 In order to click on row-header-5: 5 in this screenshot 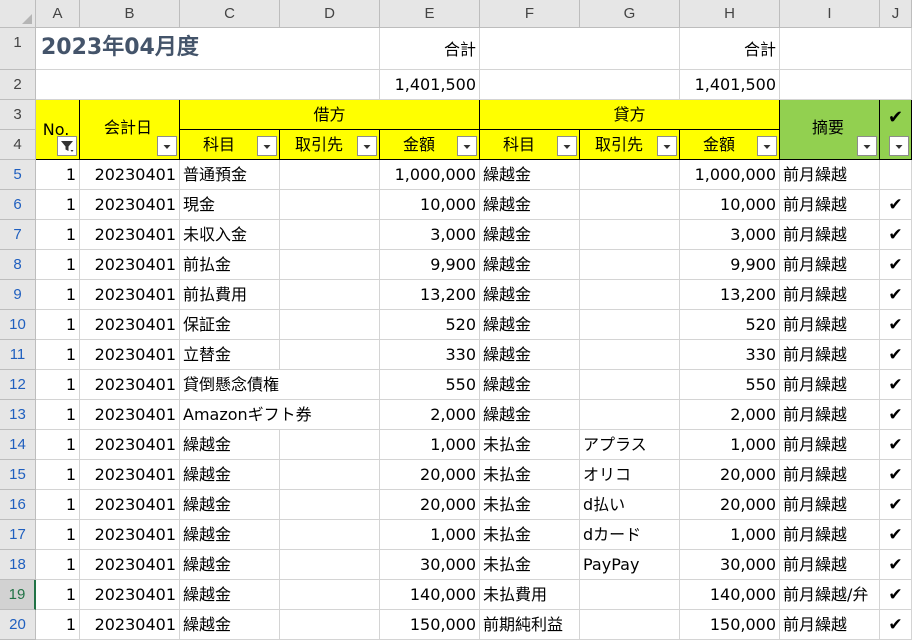, I will do `click(18, 175)`.